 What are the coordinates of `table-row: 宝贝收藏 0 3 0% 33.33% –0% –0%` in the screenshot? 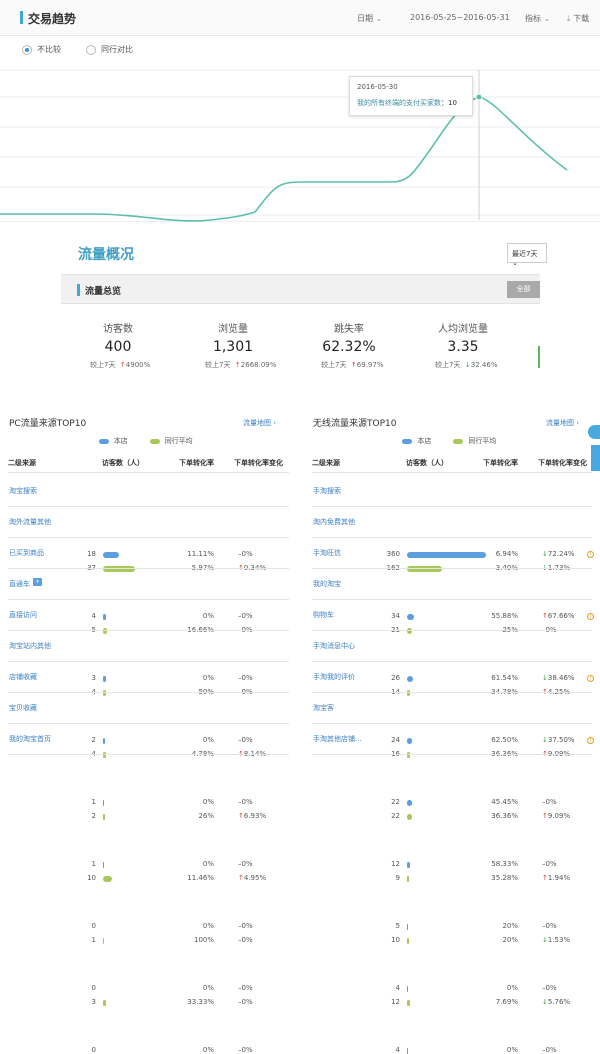 It's located at (148, 849).